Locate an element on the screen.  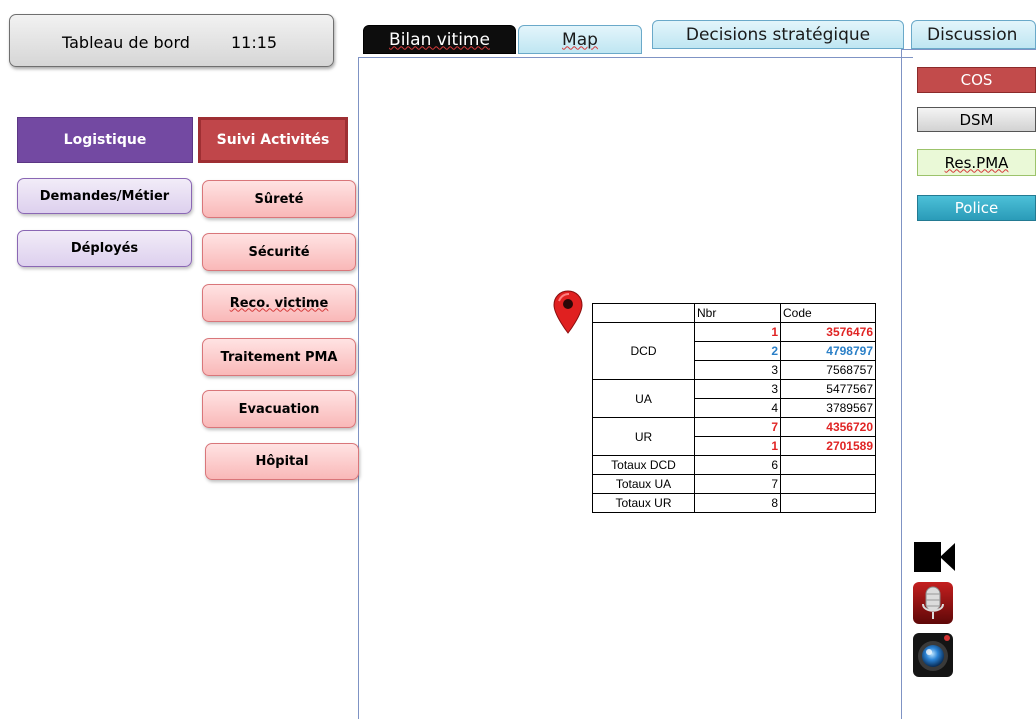
menu-label: Sécurité is located at coordinates (279, 252).